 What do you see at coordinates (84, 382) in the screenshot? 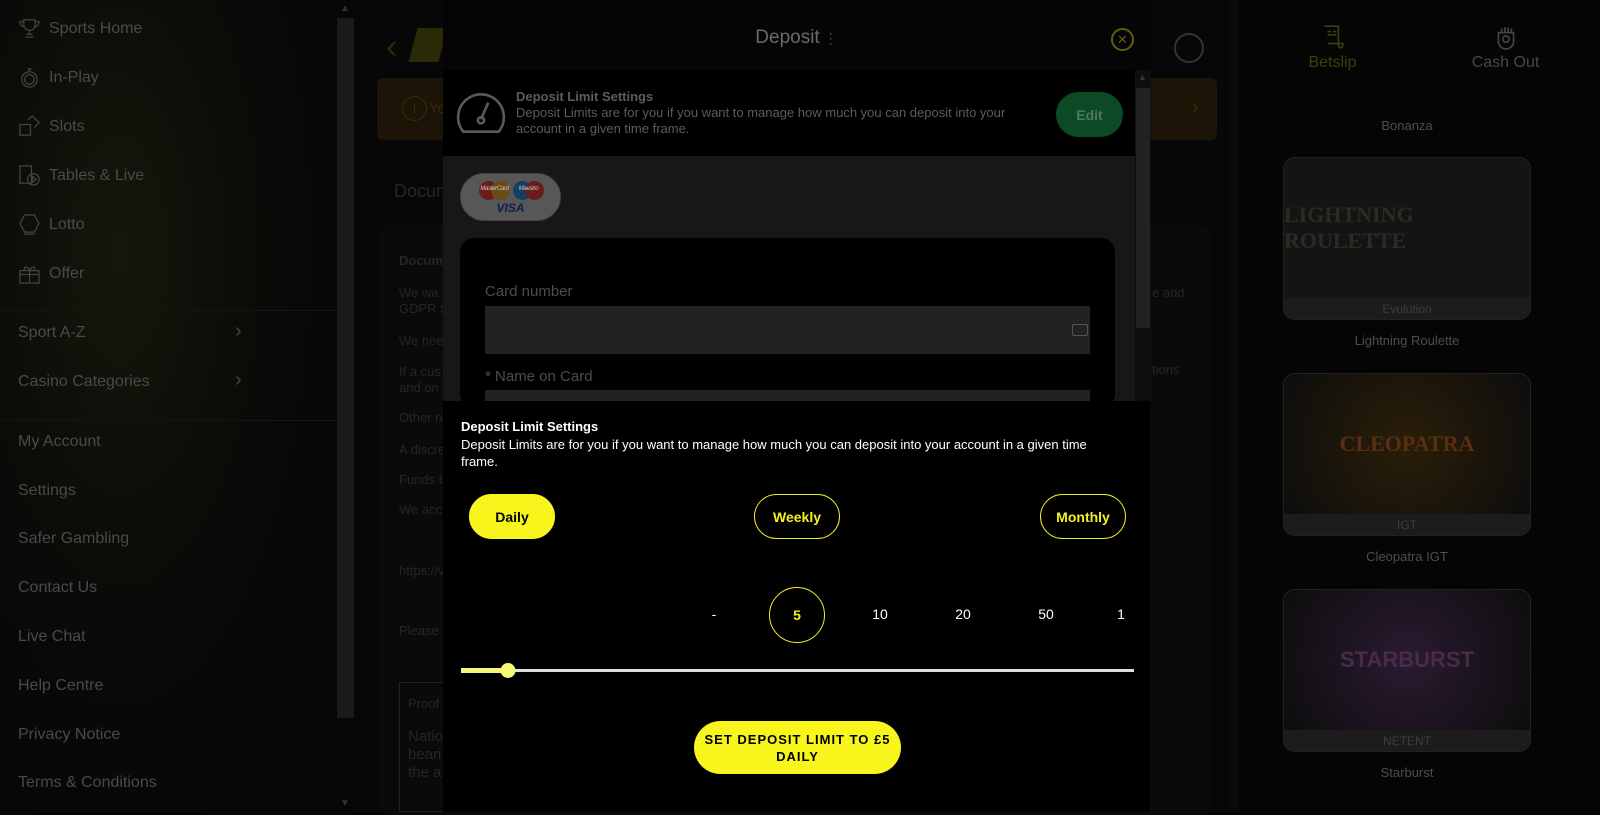
I see `sidebar-item-casino-categories: Casino Categories` at bounding box center [84, 382].